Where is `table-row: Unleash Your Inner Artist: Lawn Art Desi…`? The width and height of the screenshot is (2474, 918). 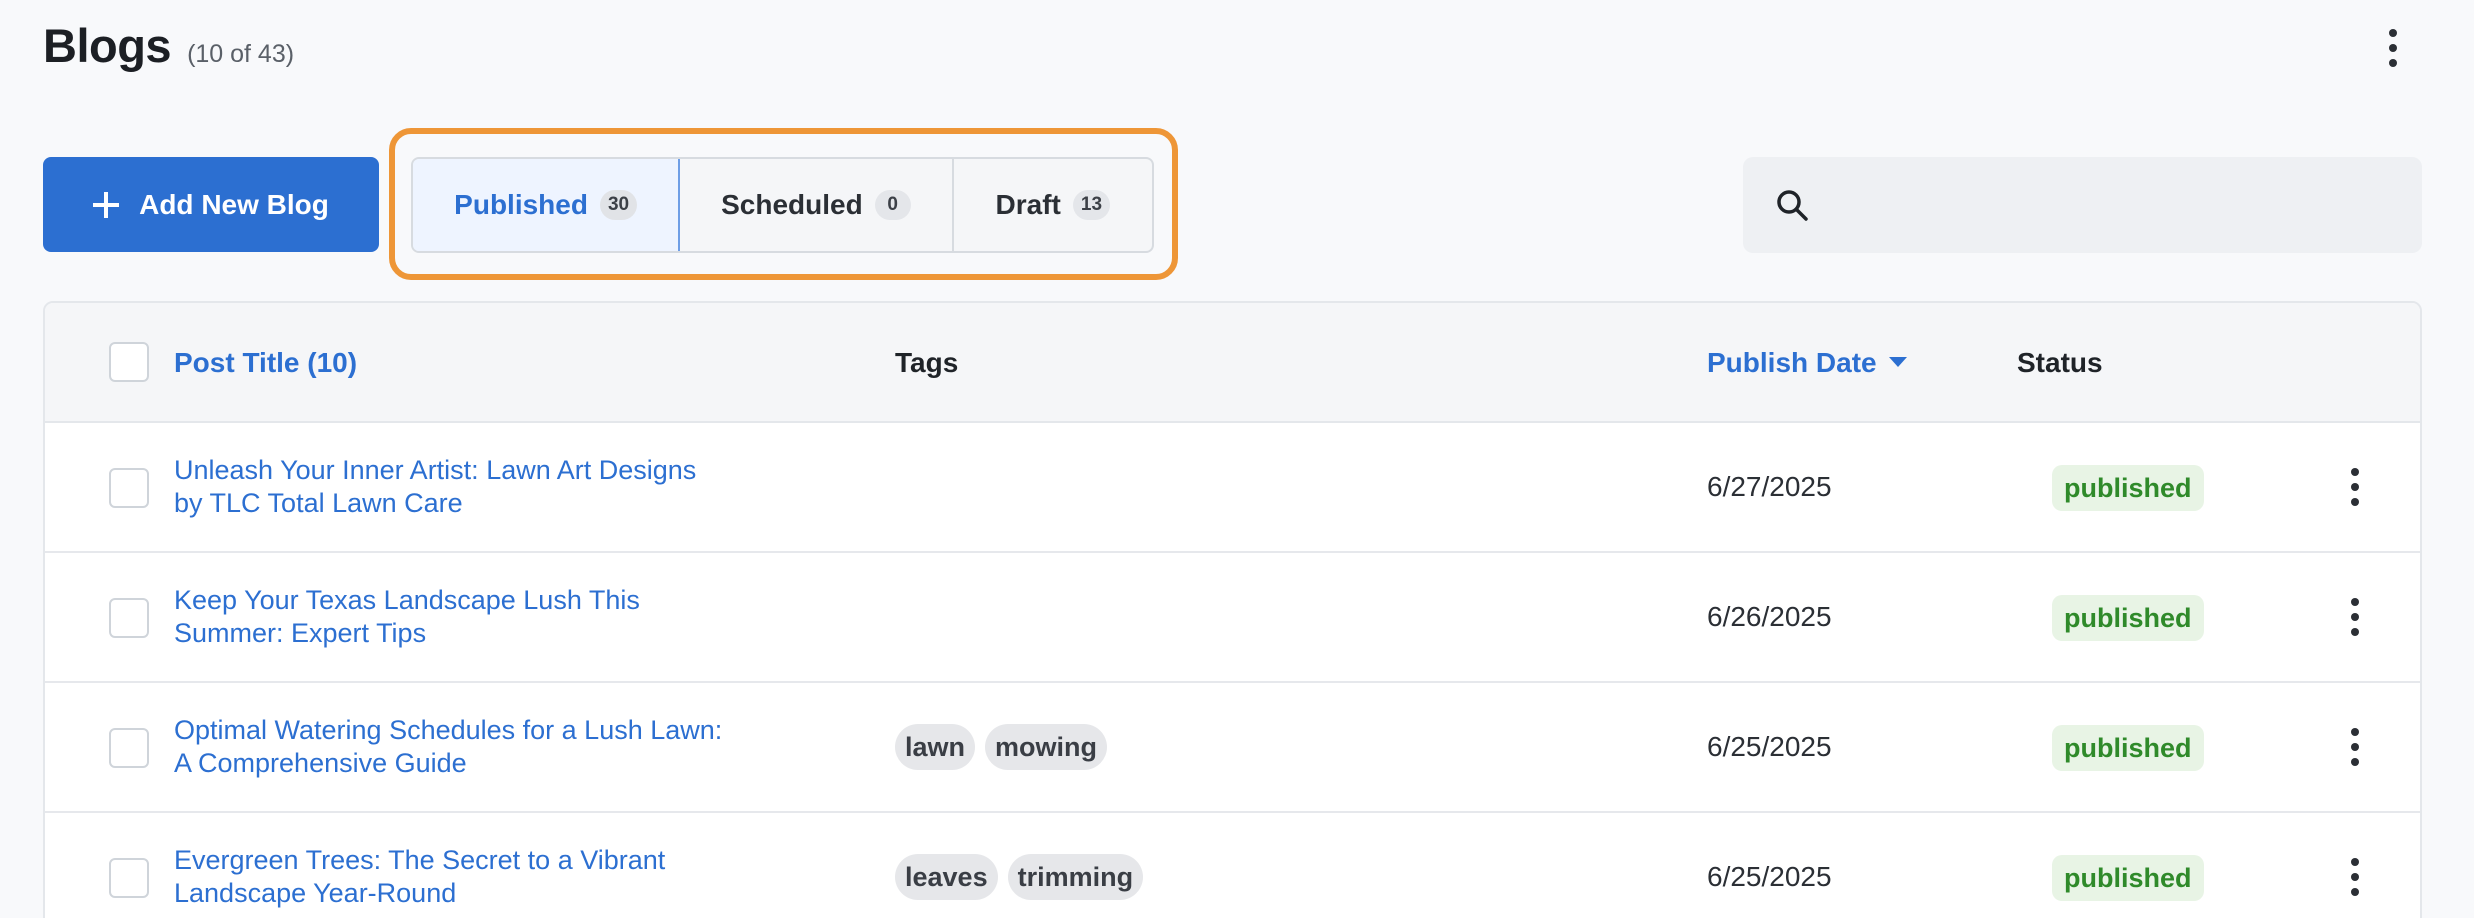
table-row: Unleash Your Inner Artist: Lawn Art Desi… is located at coordinates (1232, 488).